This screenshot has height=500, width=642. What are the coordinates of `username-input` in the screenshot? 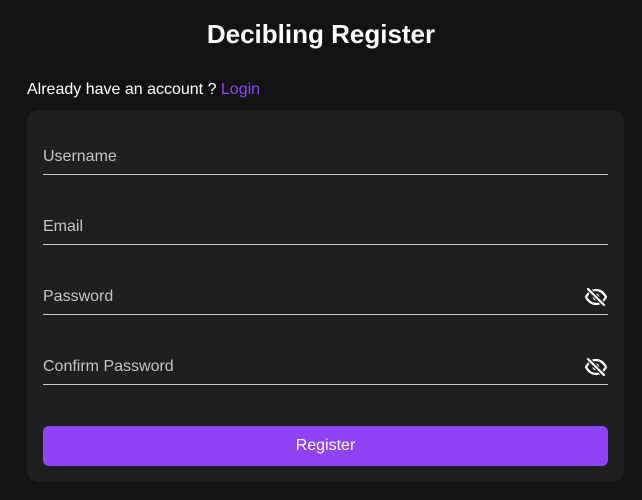 It's located at (325, 157).